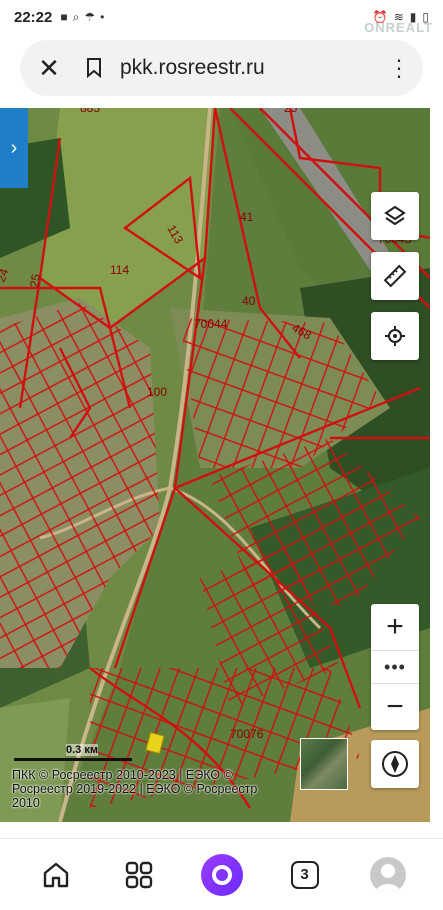  Describe the element at coordinates (395, 707) in the screenshot. I see `zoom-out-button: −` at that location.